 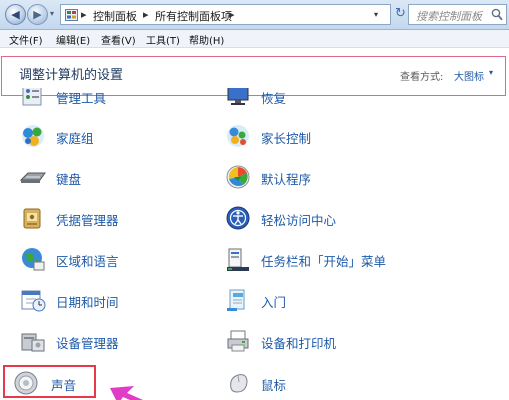 What do you see at coordinates (32, 97) in the screenshot?
I see `admin-tools-icon` at bounding box center [32, 97].